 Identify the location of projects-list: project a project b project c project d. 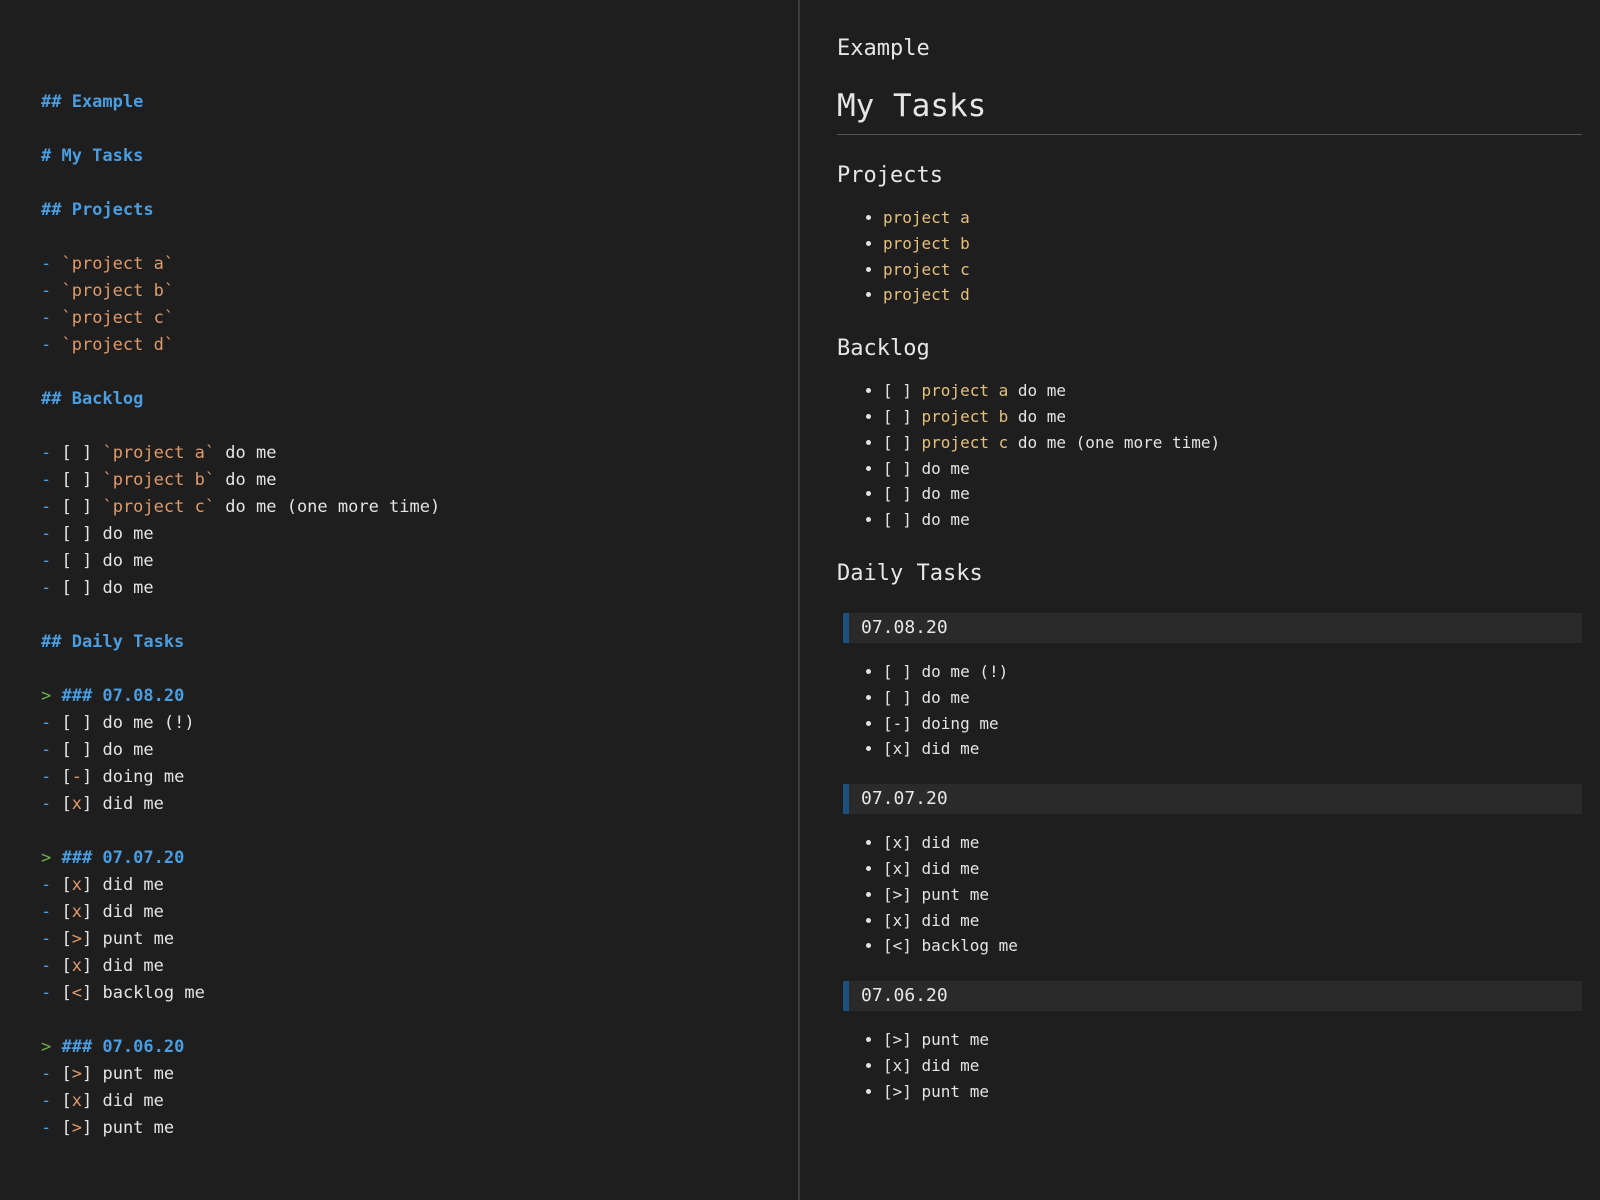
(1209, 256).